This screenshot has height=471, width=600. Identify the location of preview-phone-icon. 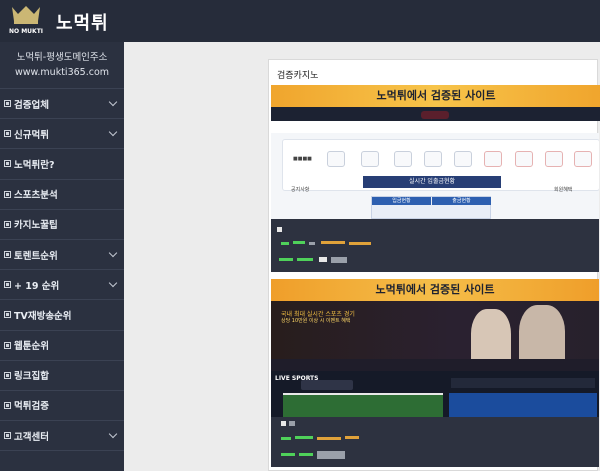
(554, 159).